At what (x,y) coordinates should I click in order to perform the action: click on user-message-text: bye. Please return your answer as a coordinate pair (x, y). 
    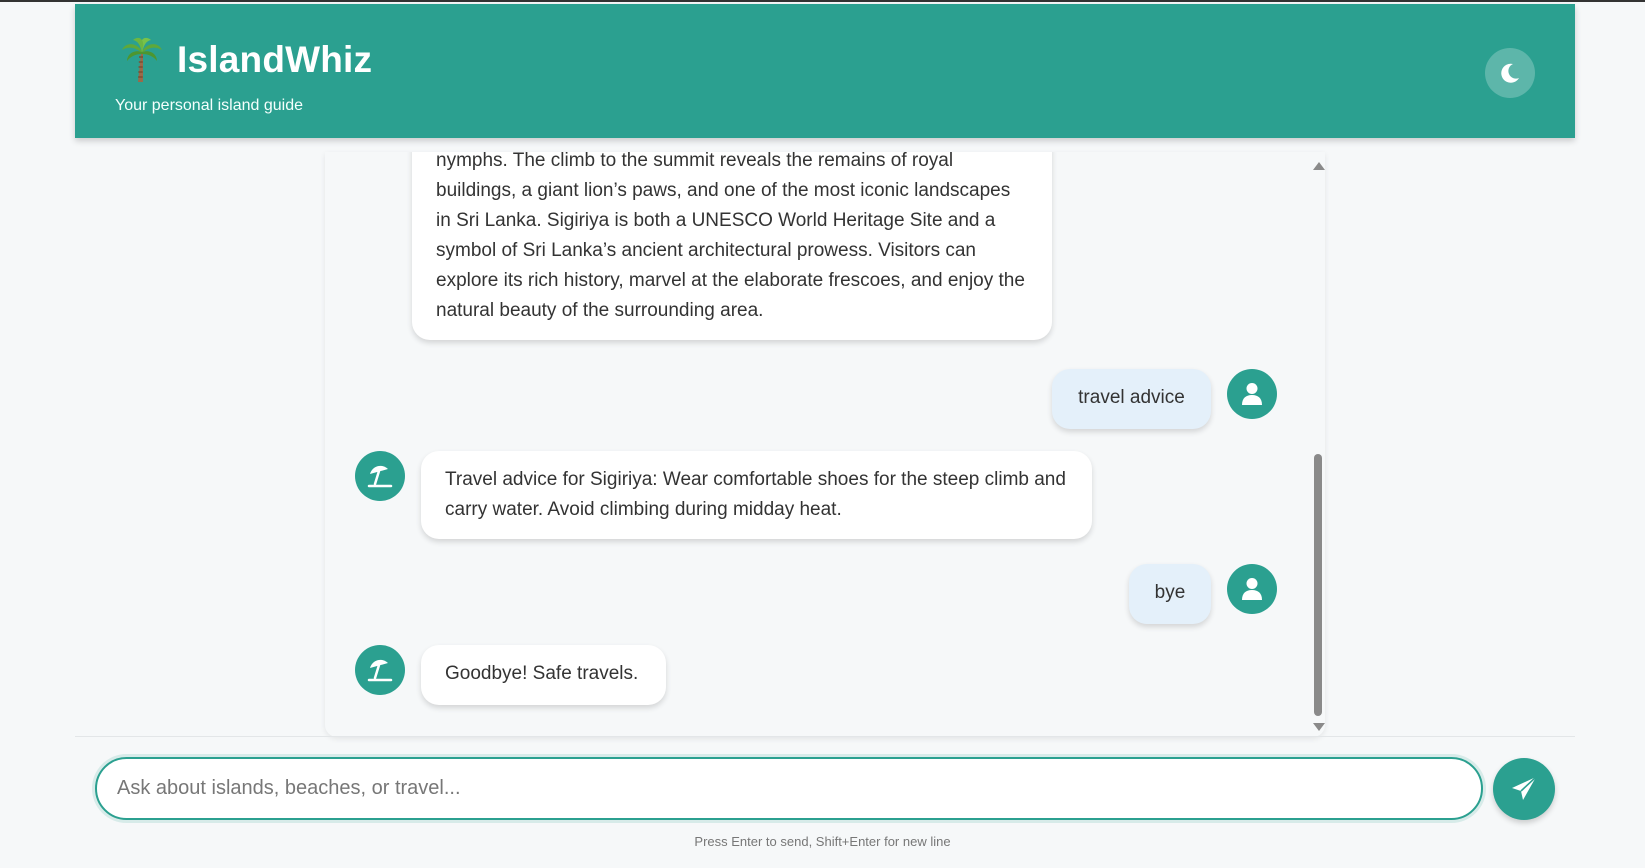
    Looking at the image, I should click on (1170, 592).